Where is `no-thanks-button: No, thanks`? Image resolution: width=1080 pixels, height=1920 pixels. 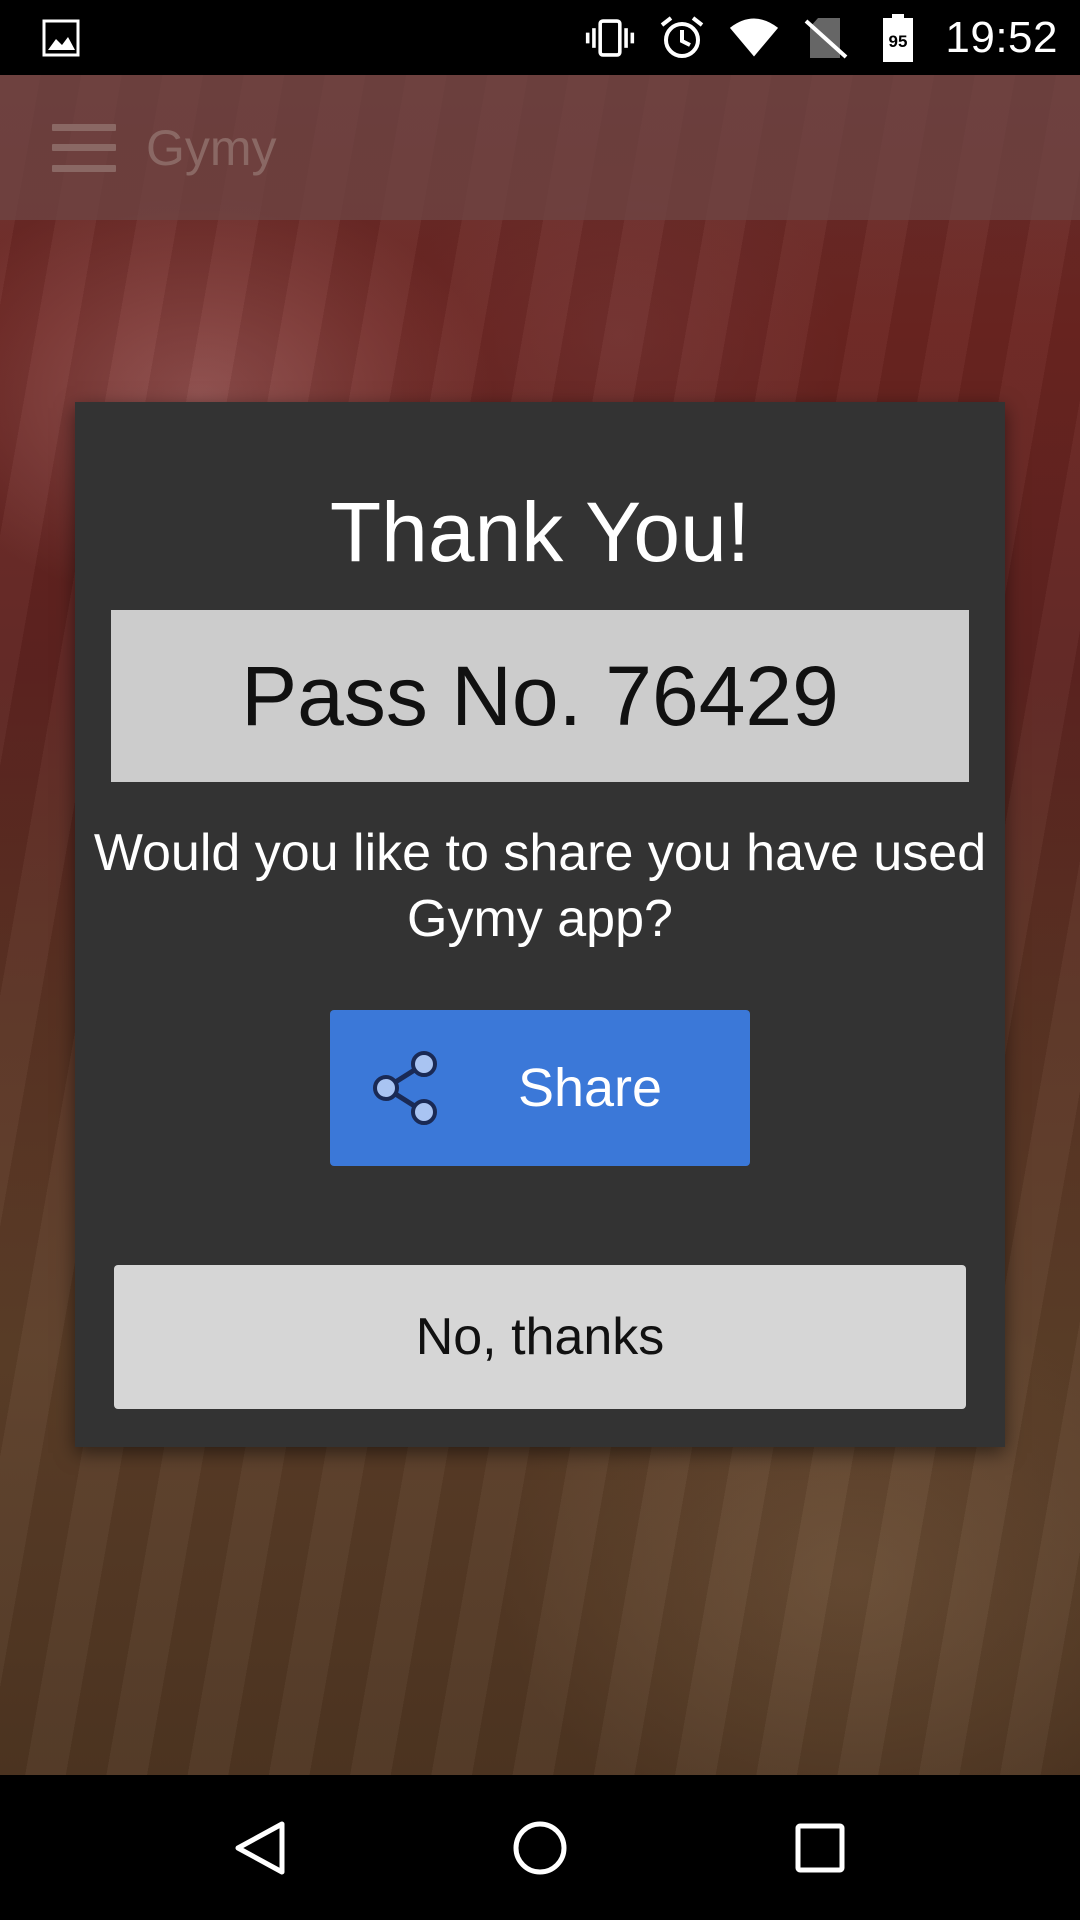
no-thanks-button: No, thanks is located at coordinates (540, 1337).